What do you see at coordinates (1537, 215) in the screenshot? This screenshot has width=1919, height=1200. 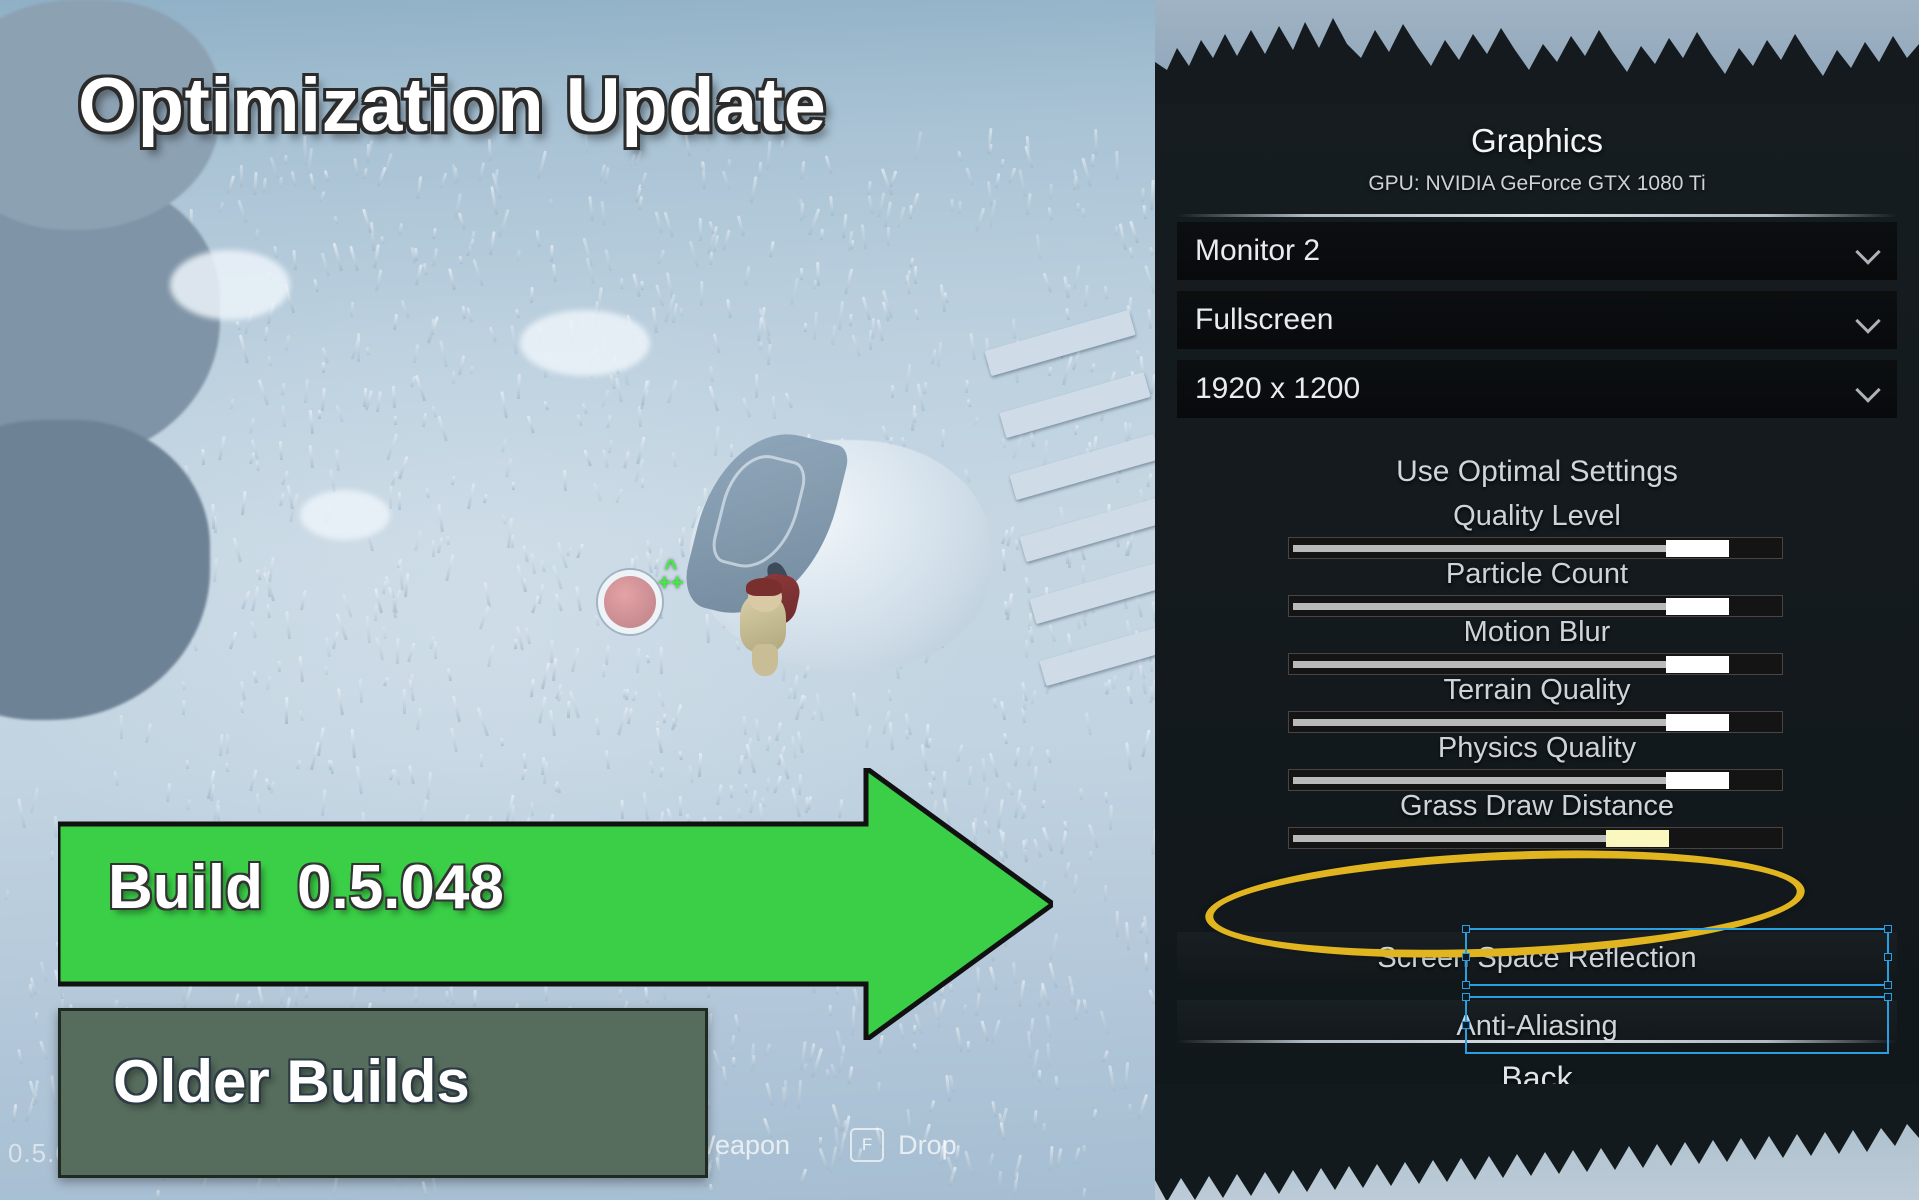 I see `divider-top` at bounding box center [1537, 215].